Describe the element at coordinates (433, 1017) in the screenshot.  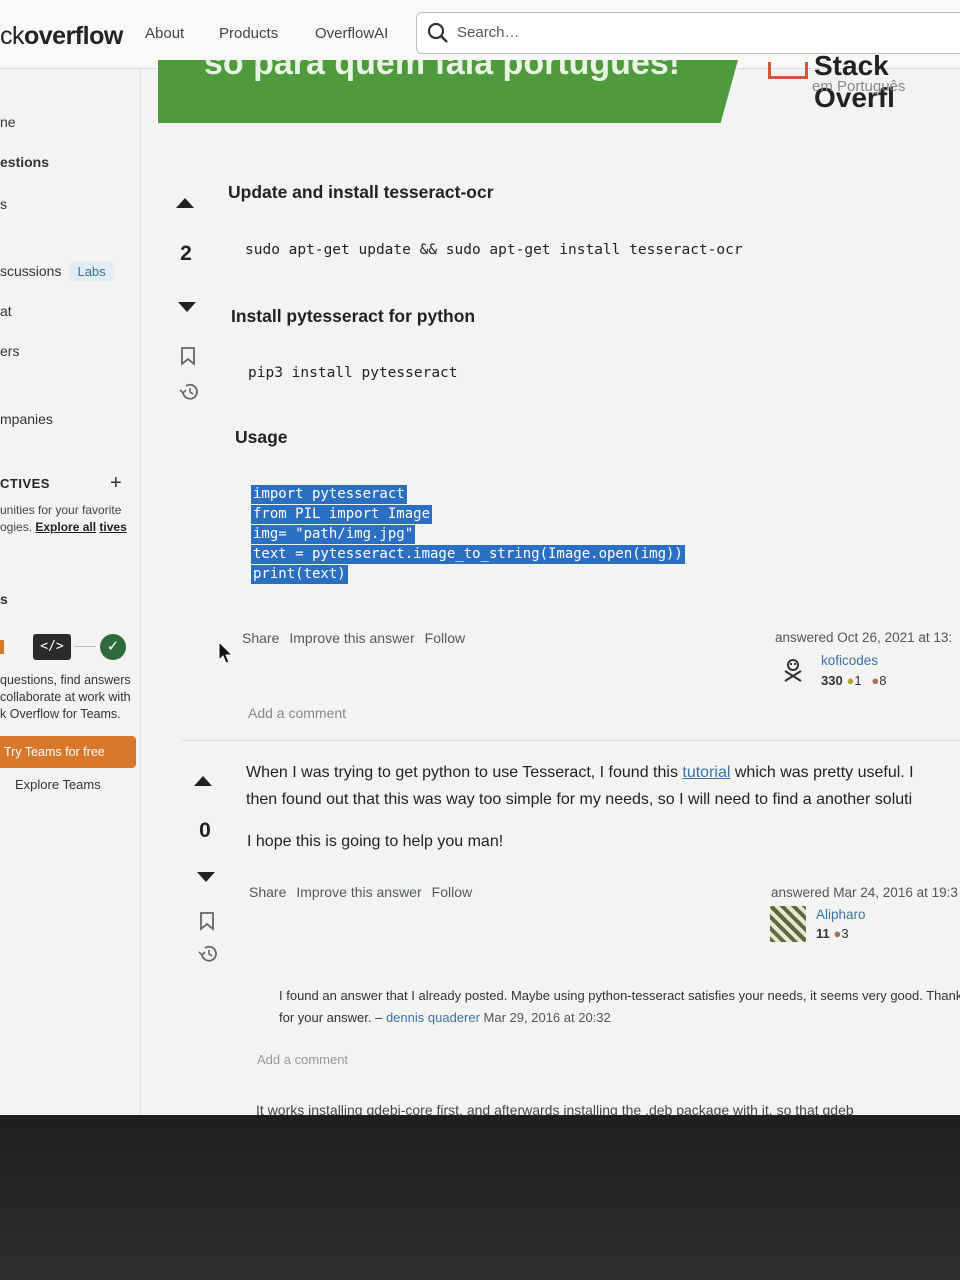
I see `comment-user-link: dennis quaderer` at that location.